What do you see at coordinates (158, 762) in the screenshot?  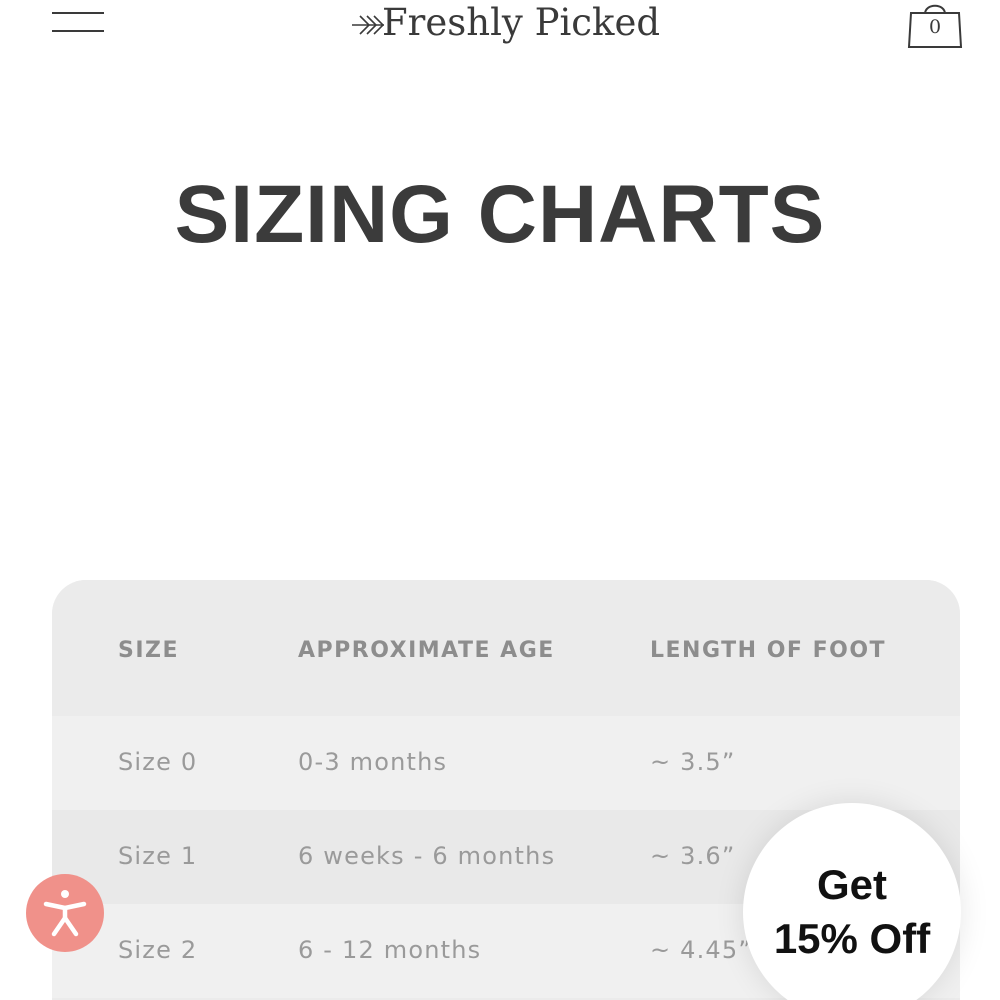 I see `size-cell: Size 0` at bounding box center [158, 762].